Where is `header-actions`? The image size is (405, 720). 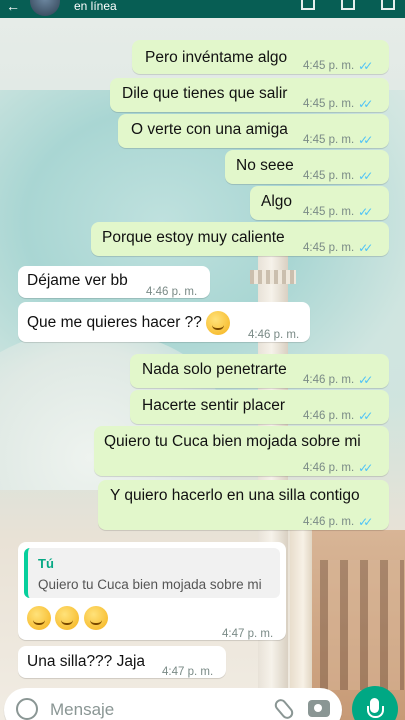
header-actions is located at coordinates (348, 5).